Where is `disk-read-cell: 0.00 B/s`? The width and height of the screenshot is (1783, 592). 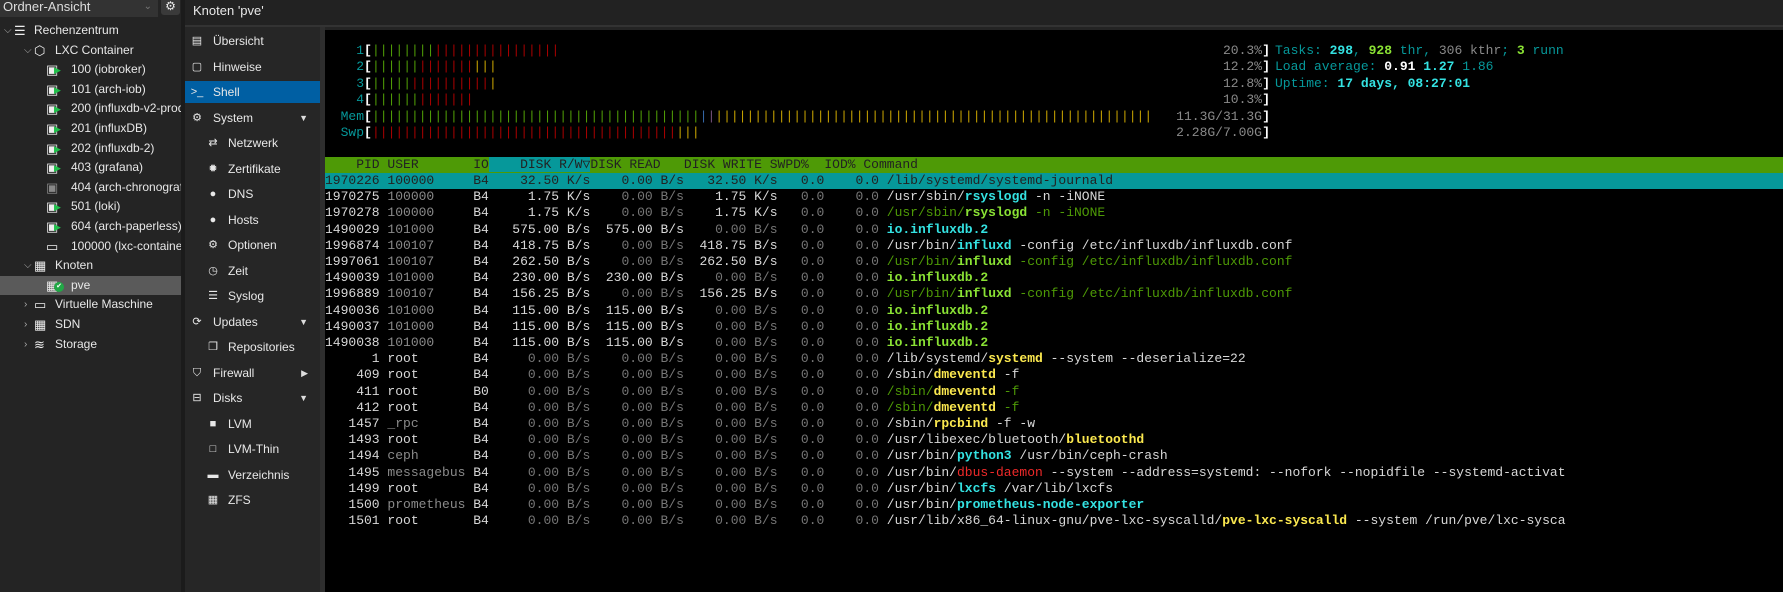 disk-read-cell: 0.00 B/s is located at coordinates (637, 407).